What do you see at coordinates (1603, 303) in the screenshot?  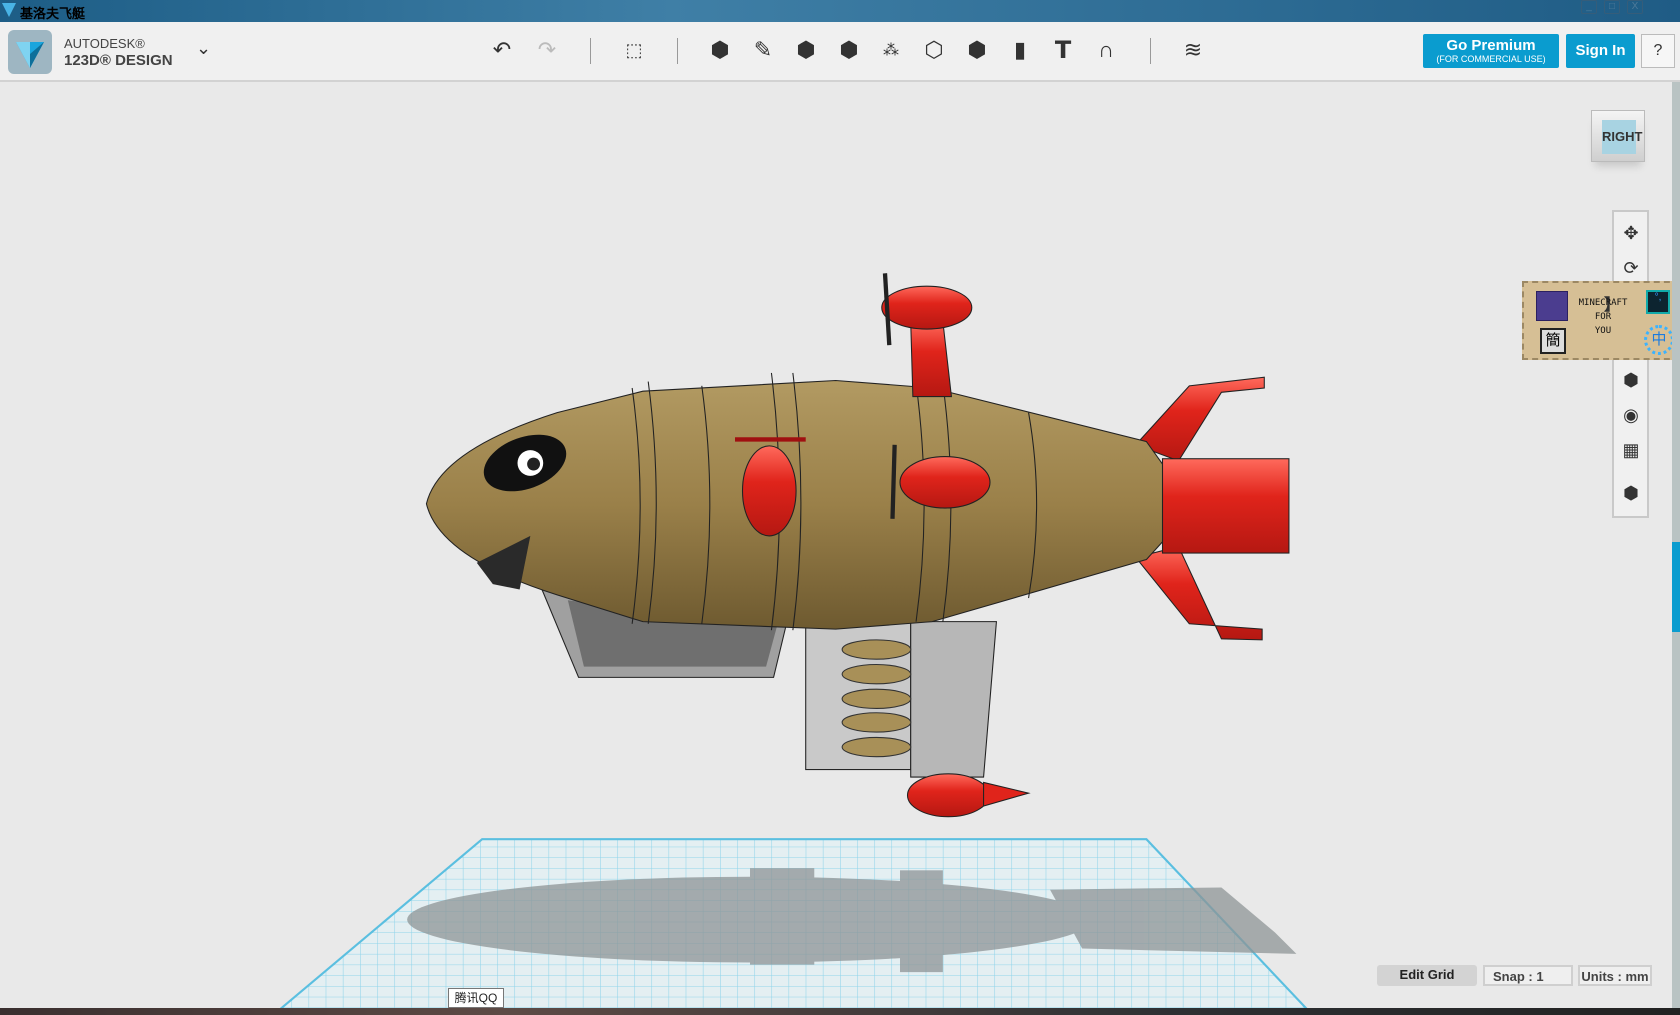 I see `ime-text-1: MINECRAFT` at bounding box center [1603, 303].